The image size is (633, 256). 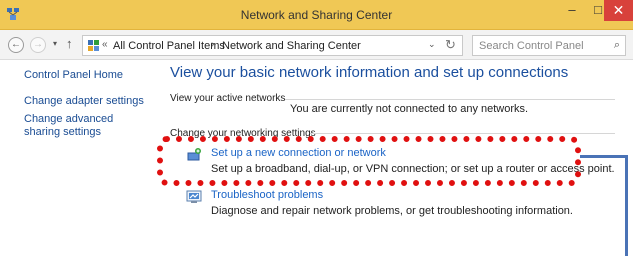 What do you see at coordinates (16, 45) in the screenshot?
I see `back-button: ←` at bounding box center [16, 45].